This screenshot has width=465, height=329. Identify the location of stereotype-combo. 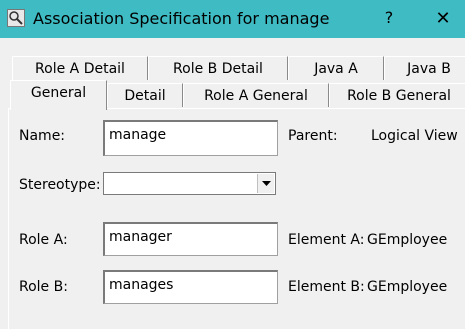
(189, 183).